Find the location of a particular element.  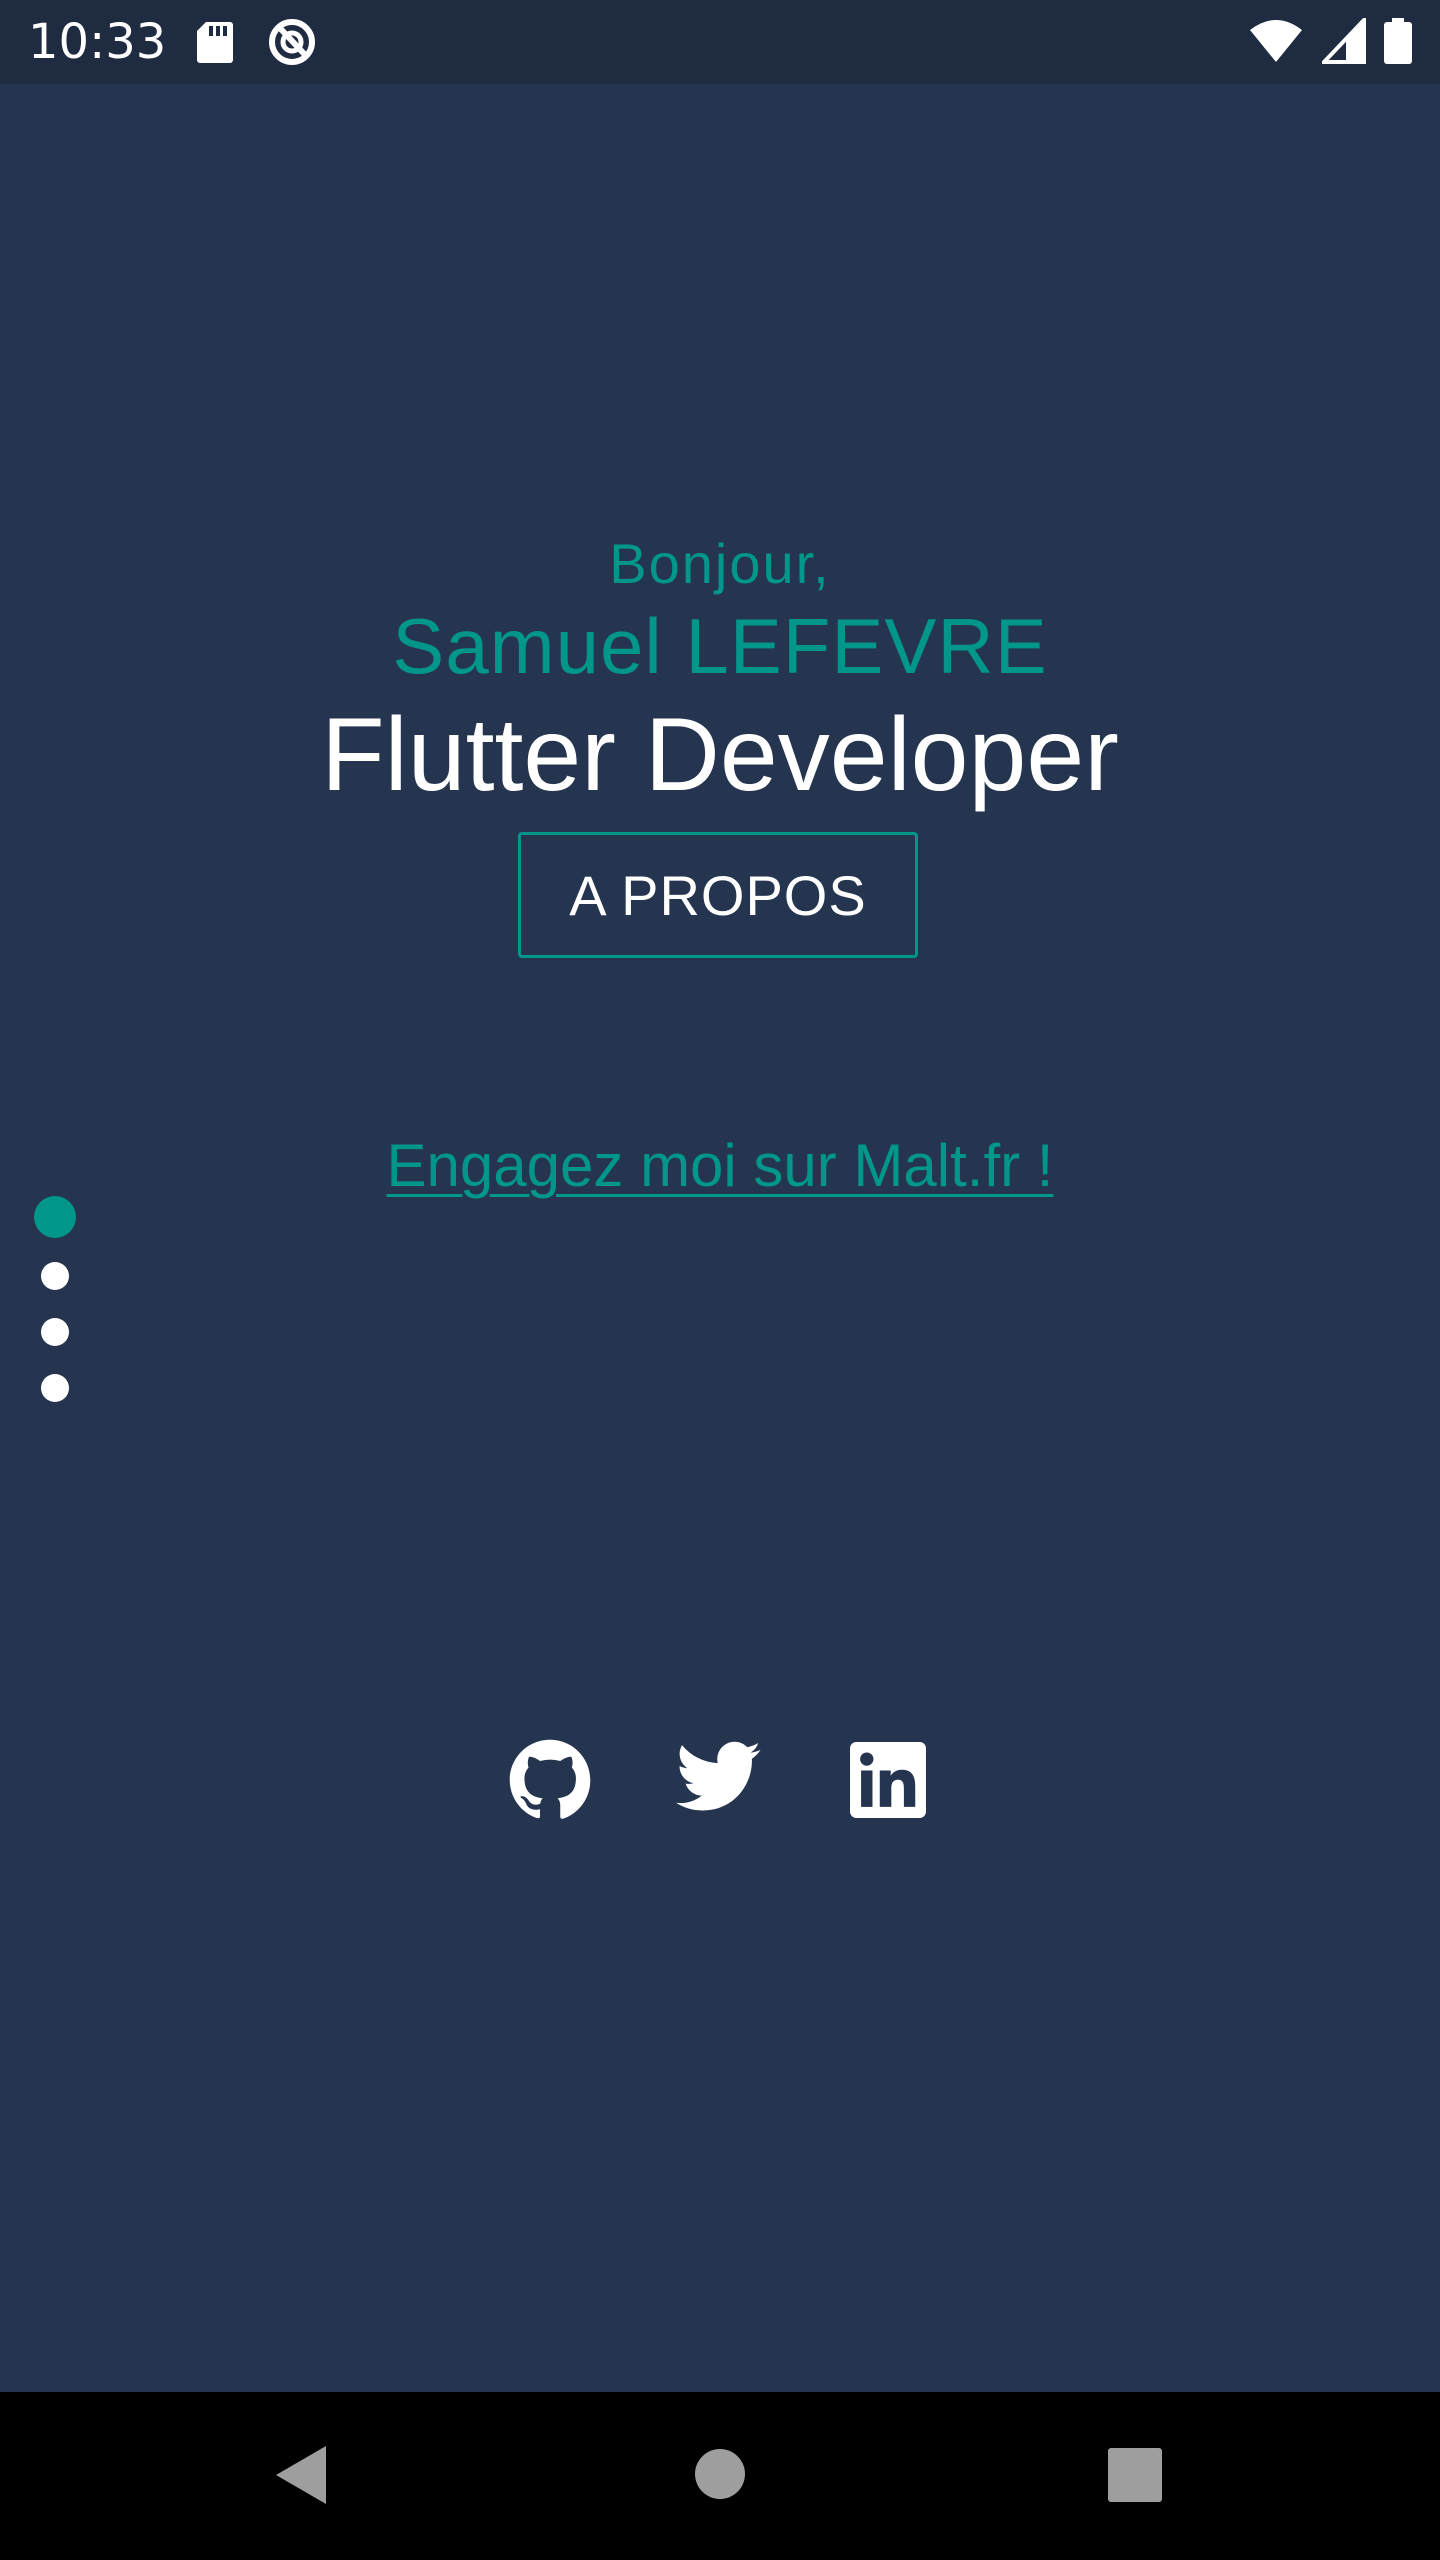

sync-icon is located at coordinates (292, 44).